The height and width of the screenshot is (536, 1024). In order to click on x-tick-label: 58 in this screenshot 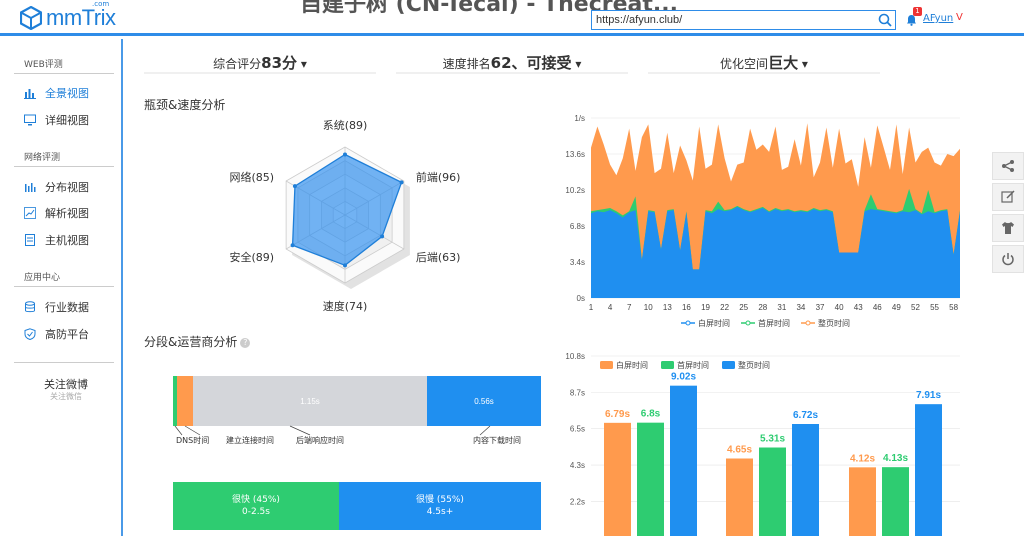, I will do `click(953, 307)`.